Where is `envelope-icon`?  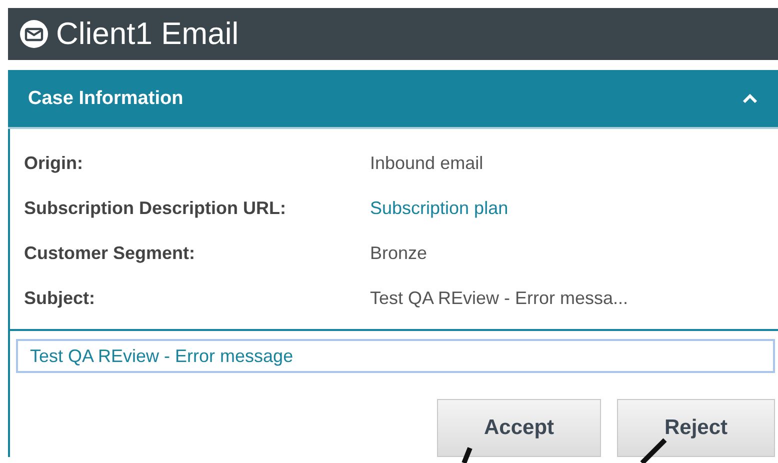
envelope-icon is located at coordinates (34, 34).